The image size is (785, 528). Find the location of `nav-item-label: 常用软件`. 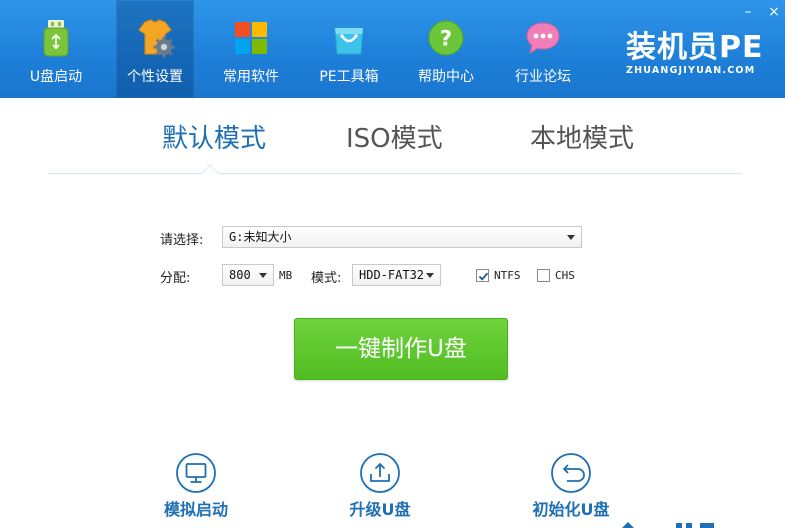

nav-item-label: 常用软件 is located at coordinates (251, 77).